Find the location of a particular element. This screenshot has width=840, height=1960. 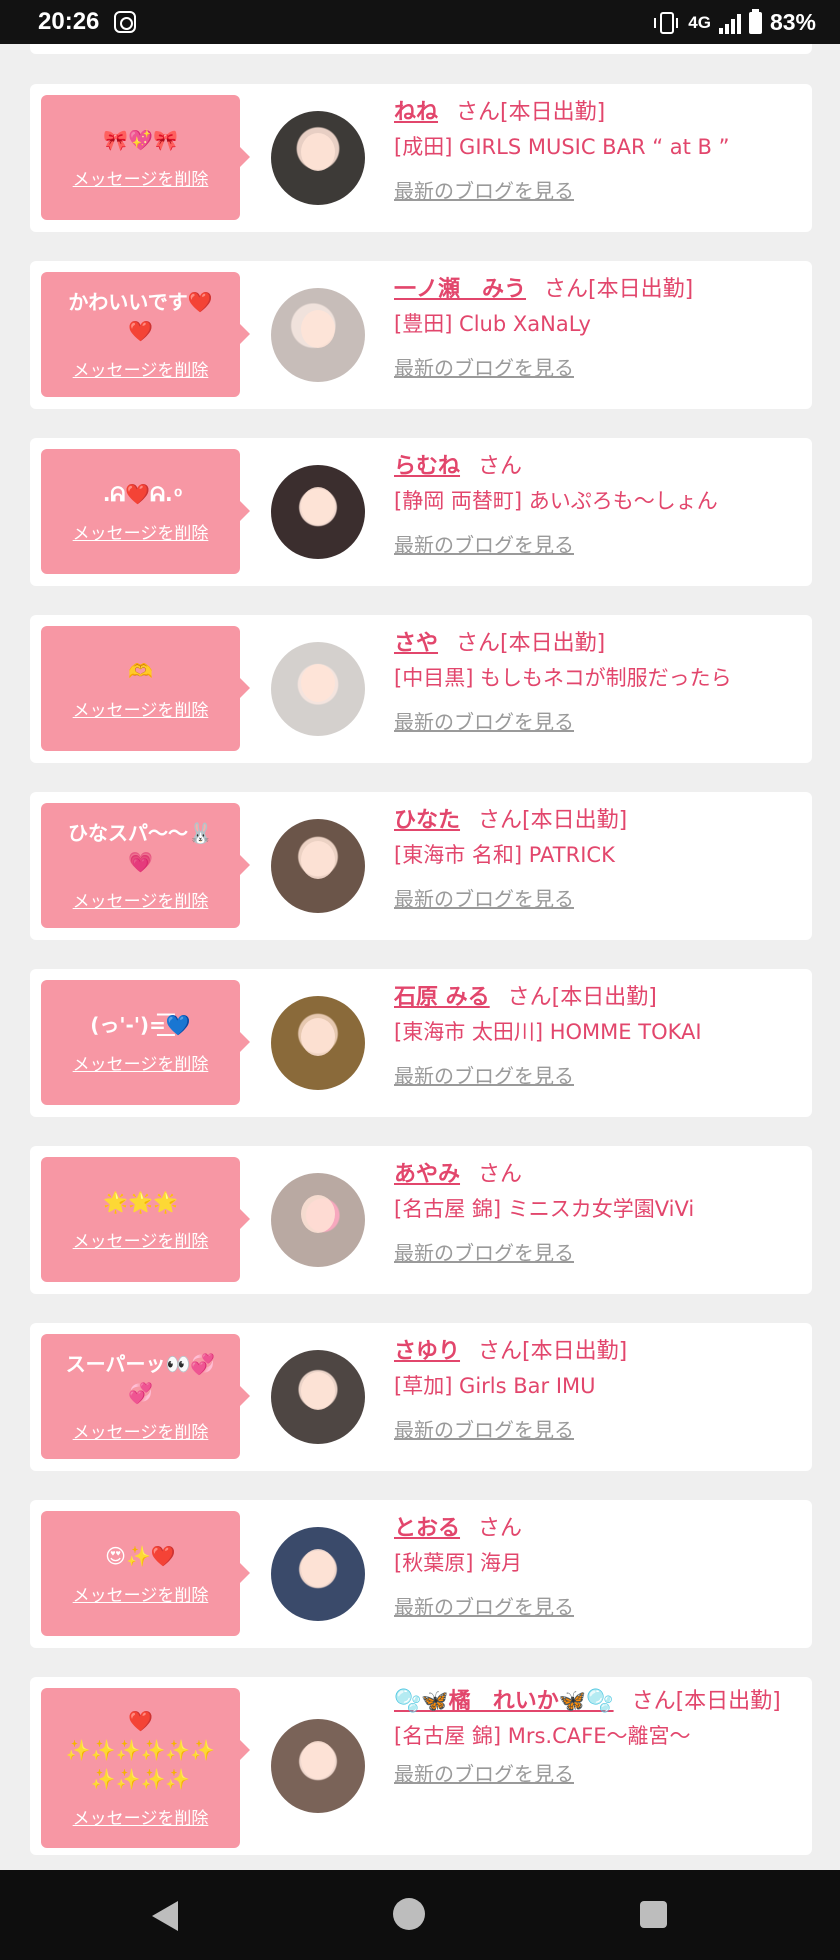

cast-name-link: ねね is located at coordinates (416, 112).